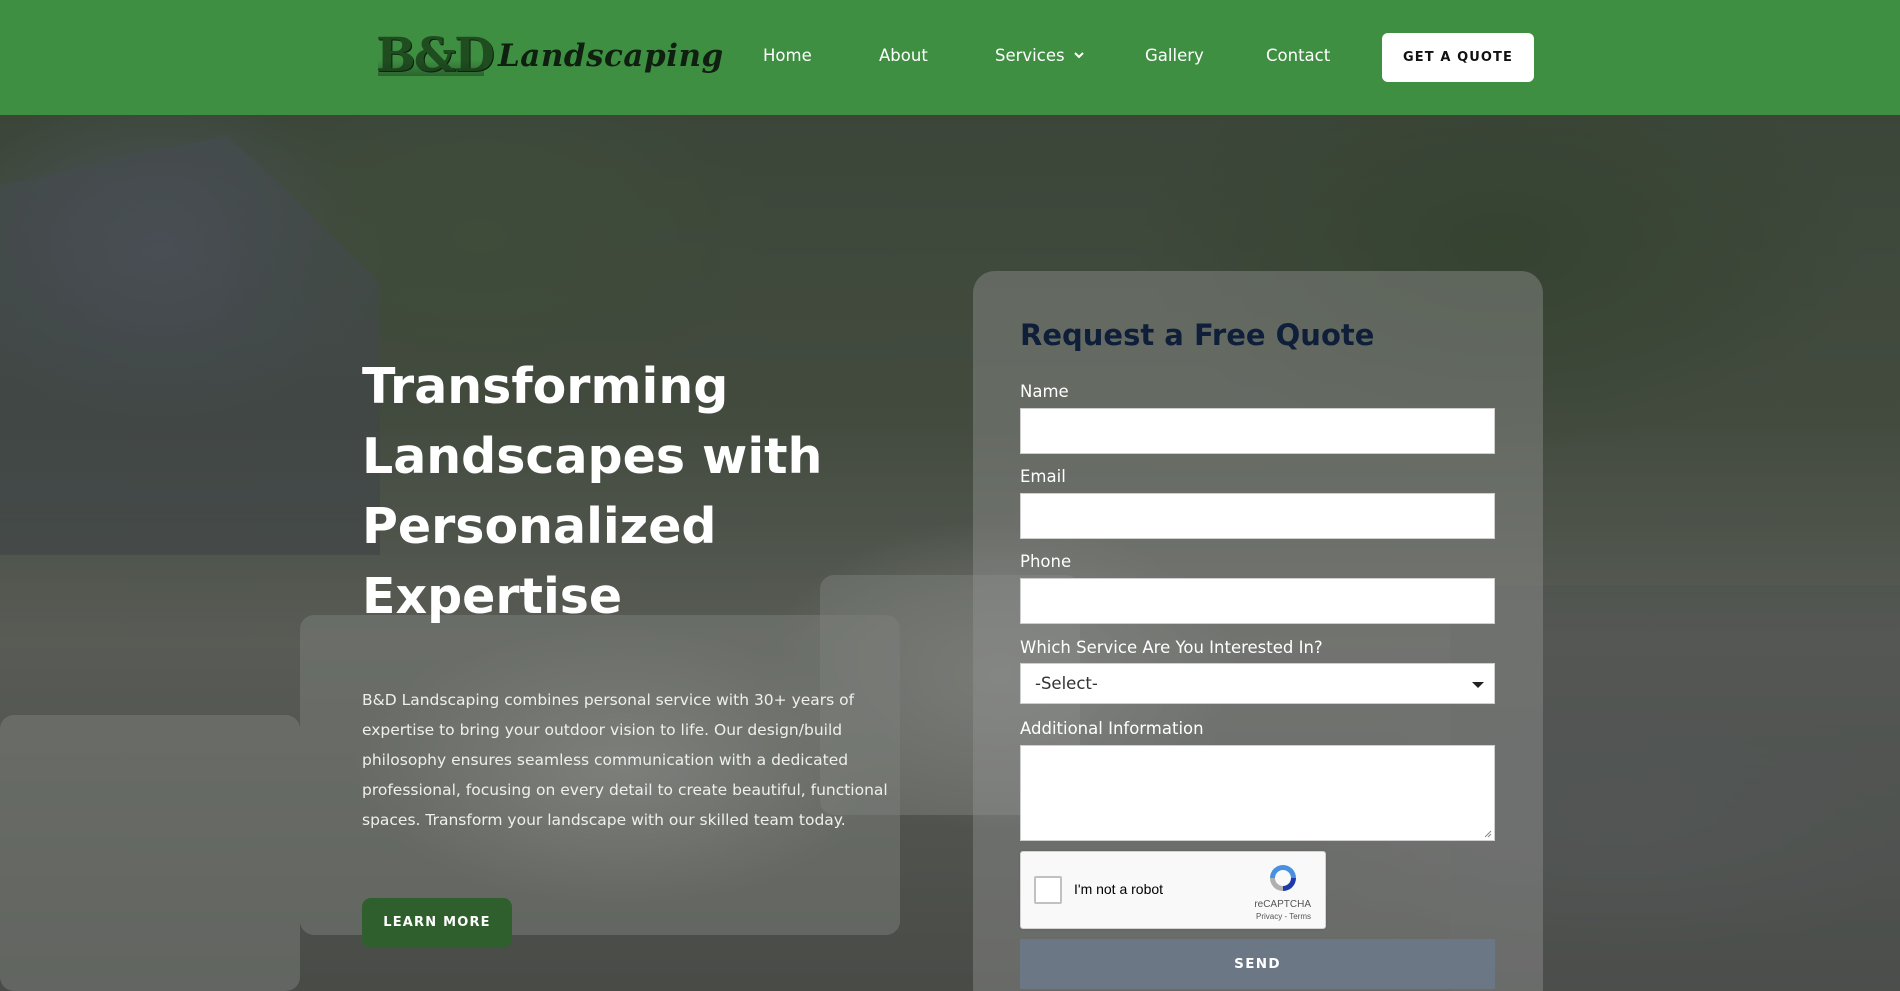 This screenshot has width=1900, height=991. Describe the element at coordinates (1043, 476) in the screenshot. I see `email-label: Email` at that location.